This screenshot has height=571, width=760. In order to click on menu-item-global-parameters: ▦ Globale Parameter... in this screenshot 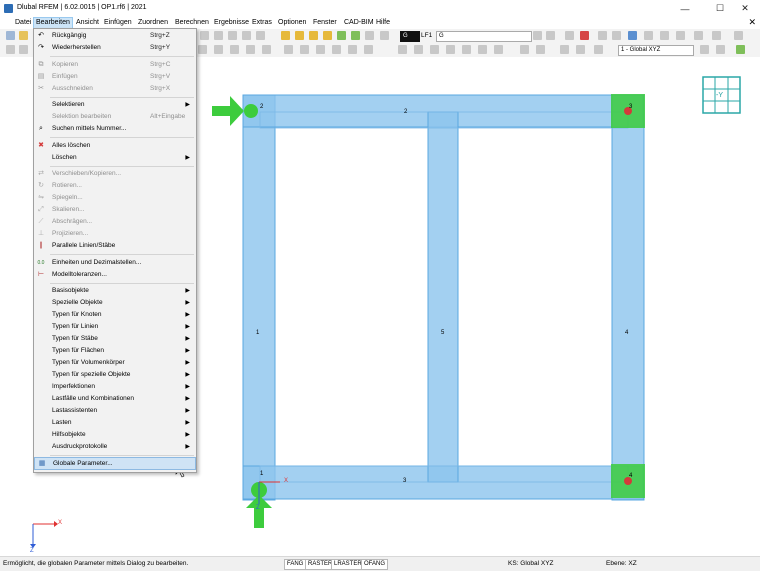, I will do `click(115, 463)`.